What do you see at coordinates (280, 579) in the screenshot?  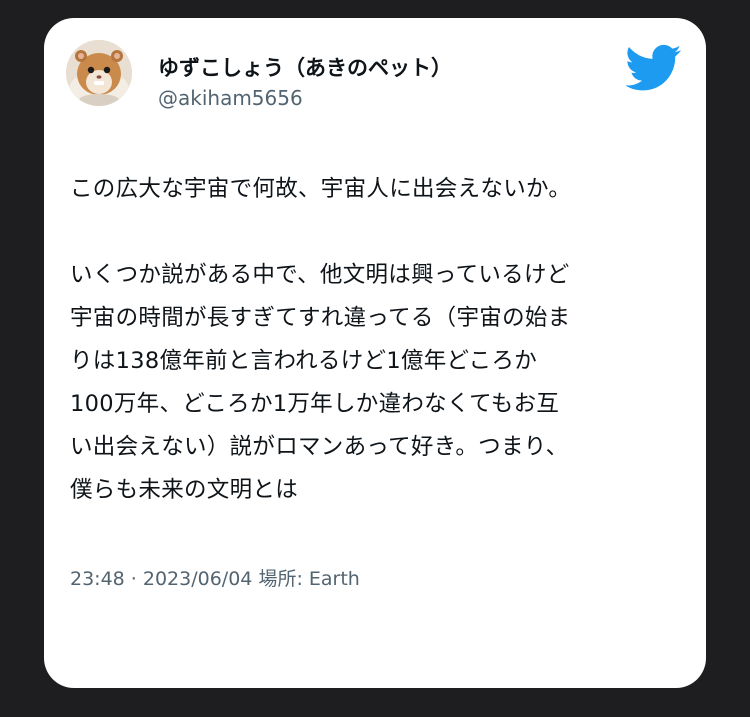 I see `tweet-location-label: 場所:` at bounding box center [280, 579].